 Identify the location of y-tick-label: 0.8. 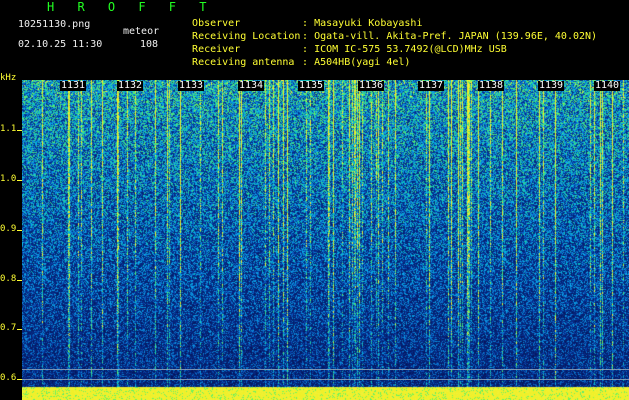
(8, 279).